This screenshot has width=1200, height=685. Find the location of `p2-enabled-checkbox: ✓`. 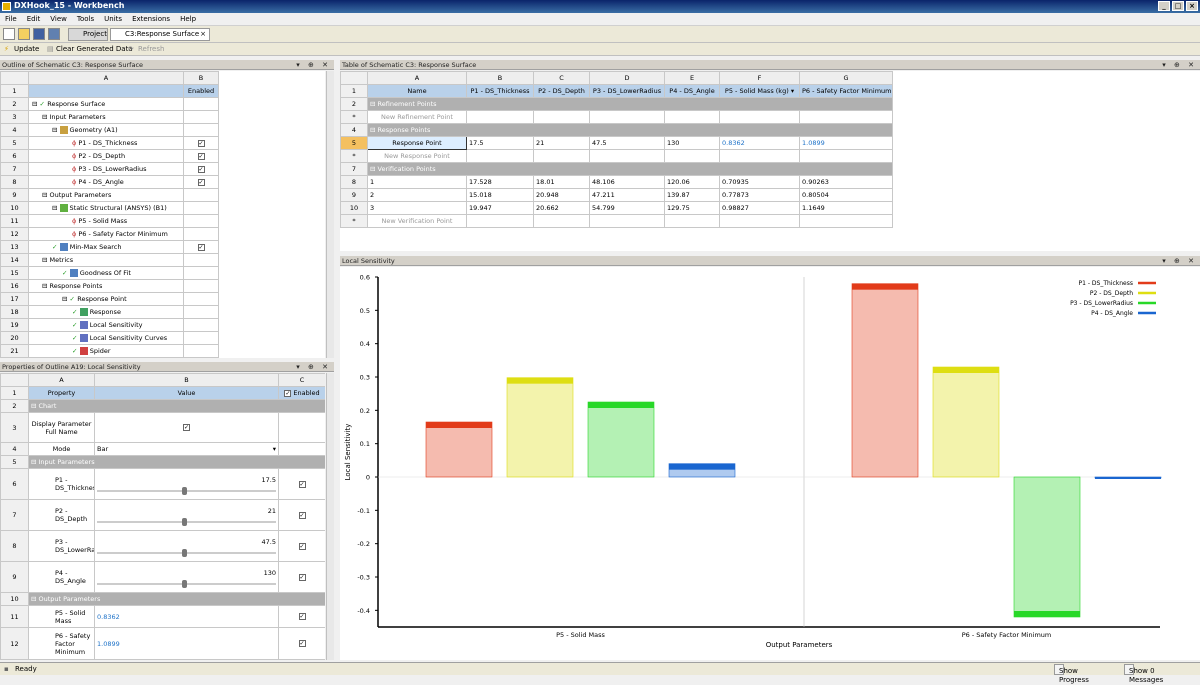

p2-enabled-checkbox: ✓ is located at coordinates (302, 515).